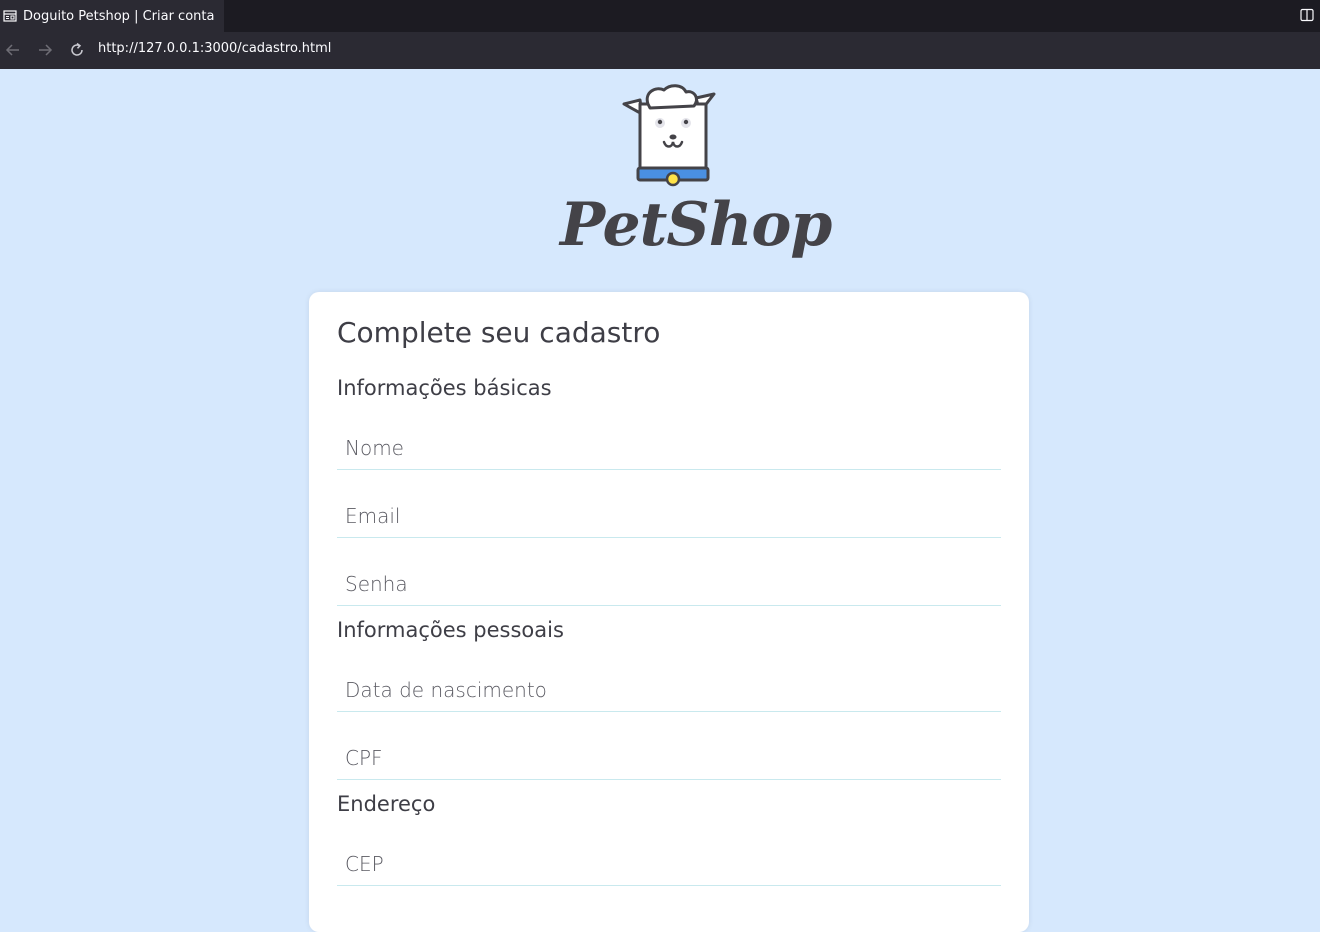 This screenshot has width=1320, height=932. Describe the element at coordinates (444, 388) in the screenshot. I see `section-title-basic: Informações básicas` at that location.